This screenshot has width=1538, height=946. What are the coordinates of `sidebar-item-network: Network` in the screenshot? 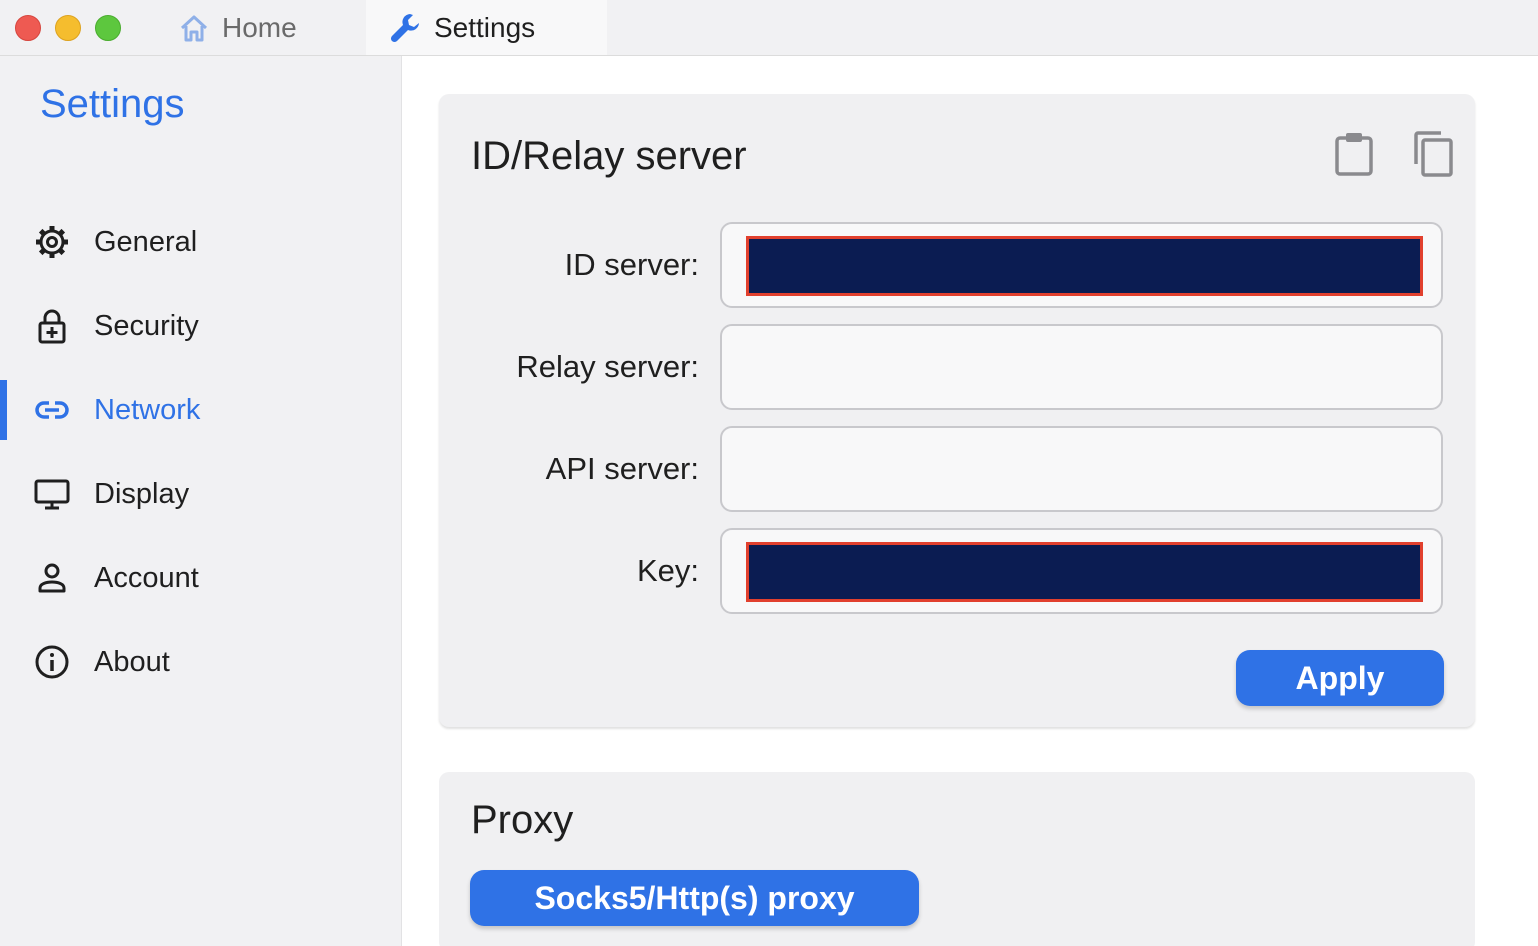 It's located at (200, 410).